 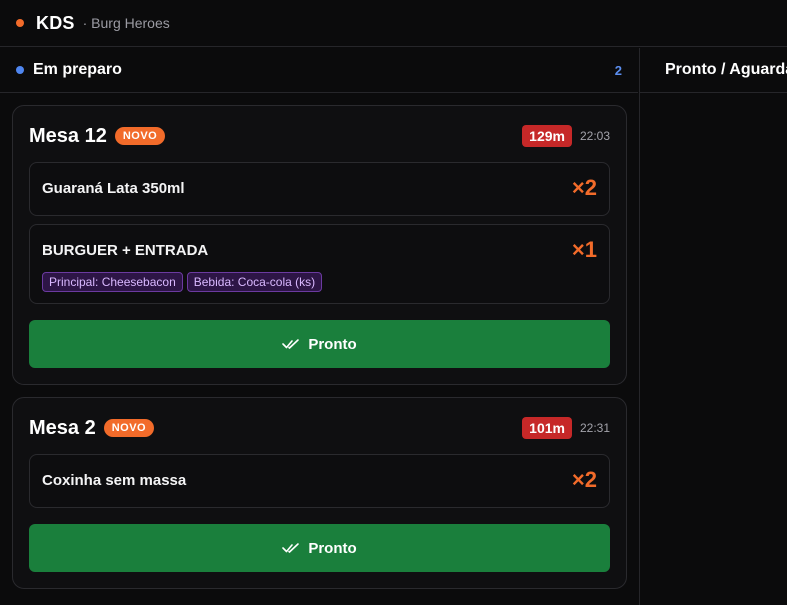 I want to click on status-dot-icon, so click(x=20, y=23).